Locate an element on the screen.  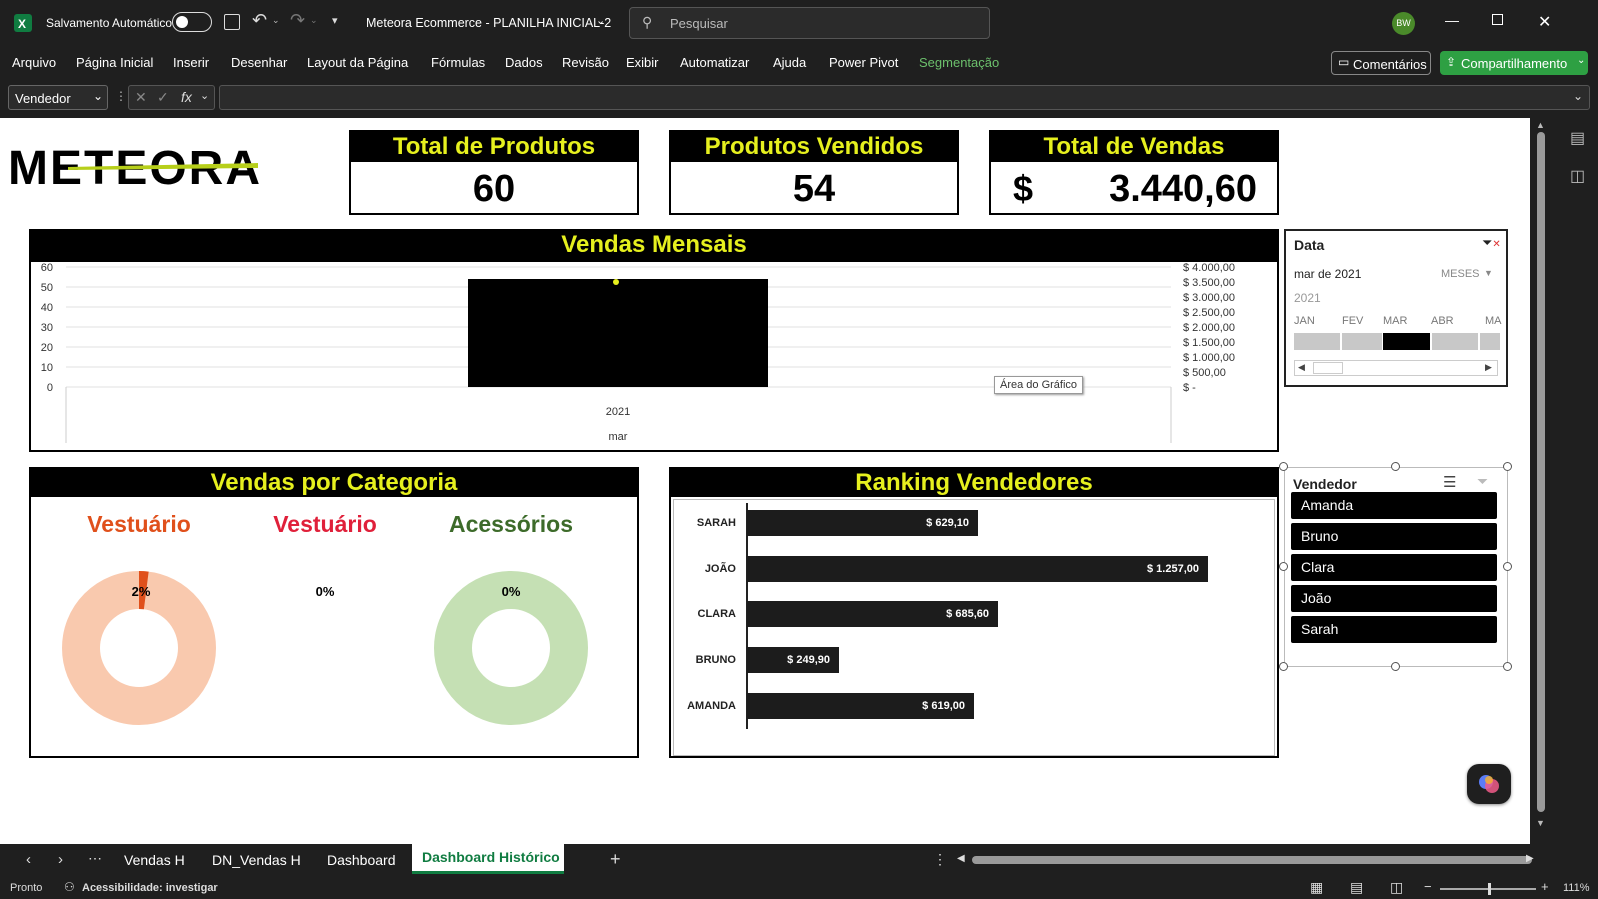
copilot-button is located at coordinates (1489, 784).